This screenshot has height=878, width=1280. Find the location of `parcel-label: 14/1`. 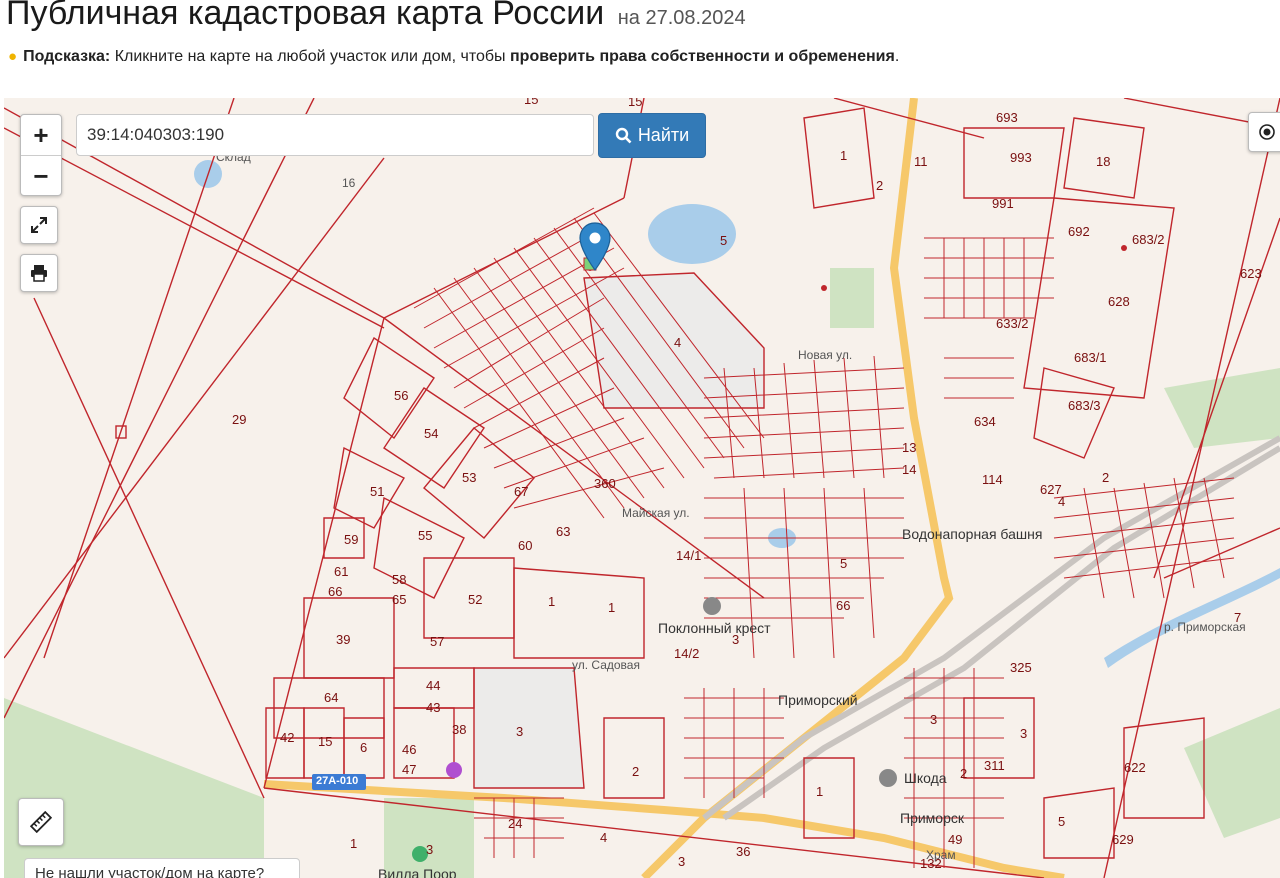

parcel-label: 14/1 is located at coordinates (688, 555).